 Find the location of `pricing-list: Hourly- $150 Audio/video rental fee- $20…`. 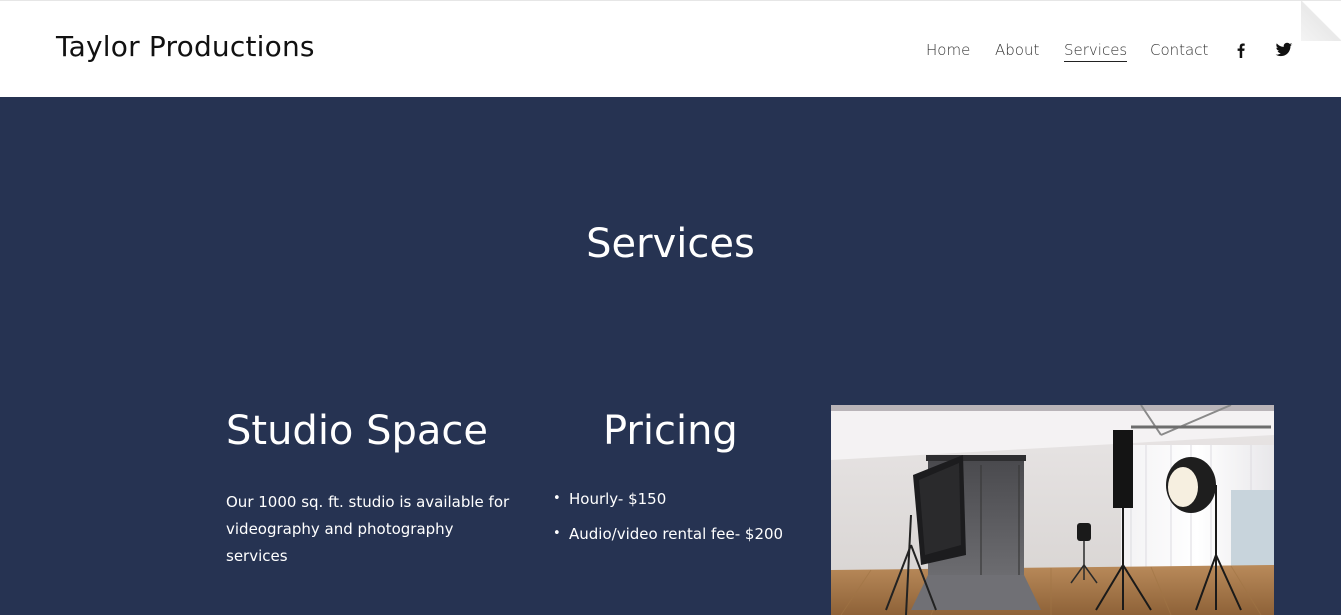

pricing-list: Hourly- $150 Audio/video rental fee- $20… is located at coordinates (668, 524).